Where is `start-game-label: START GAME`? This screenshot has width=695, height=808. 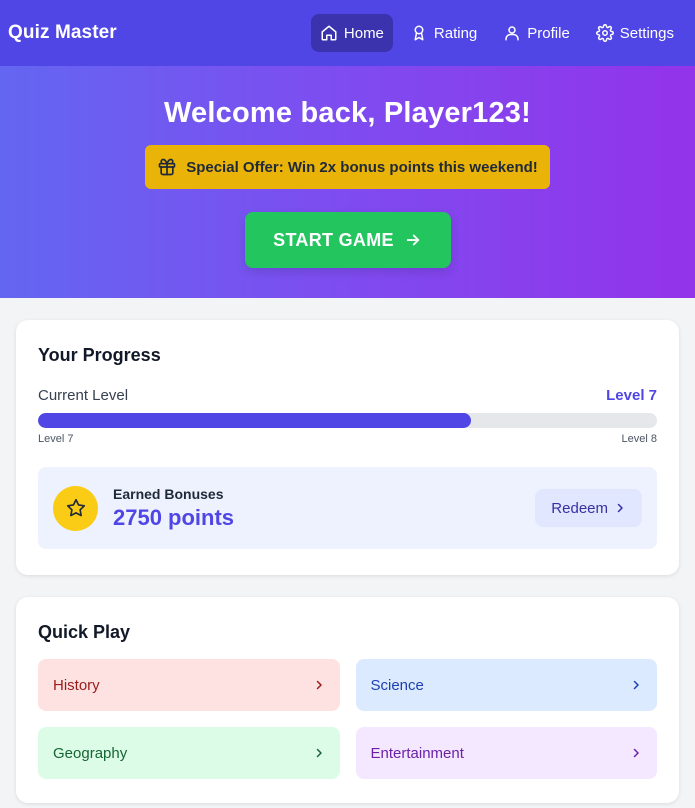 start-game-label: START GAME is located at coordinates (333, 239).